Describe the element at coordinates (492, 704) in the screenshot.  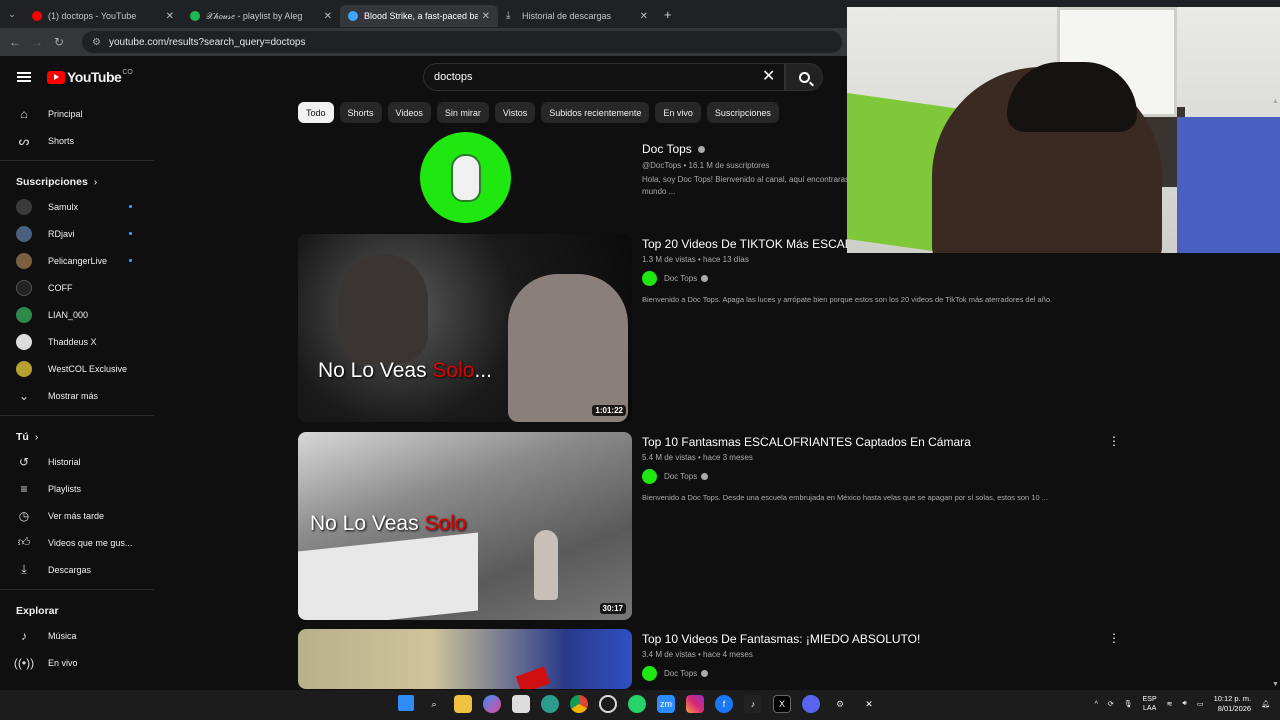
I see `copilot-icon` at that location.